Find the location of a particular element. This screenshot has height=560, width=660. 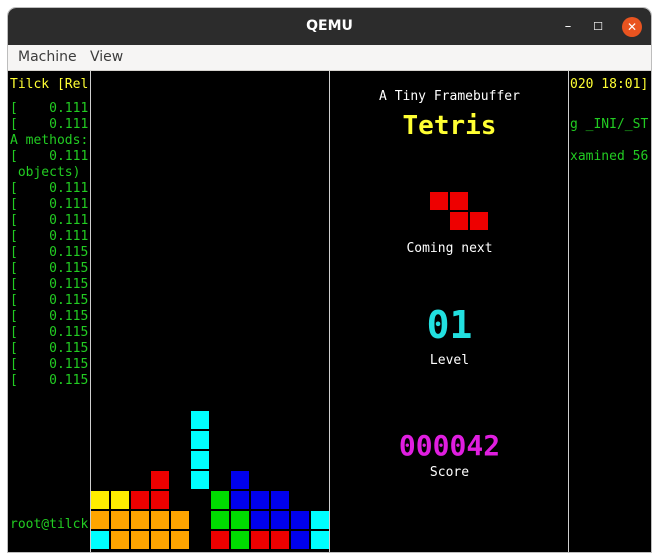

game-title: Tetris is located at coordinates (449, 126).